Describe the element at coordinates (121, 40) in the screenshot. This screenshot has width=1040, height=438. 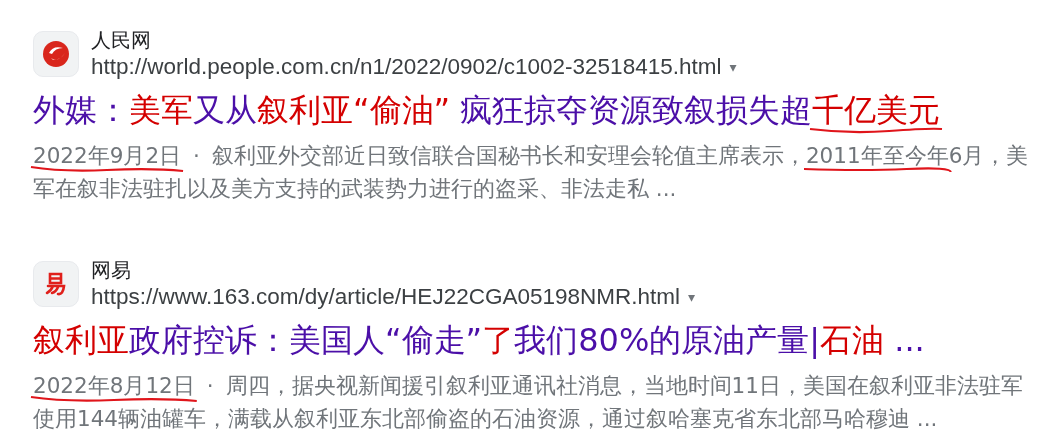
I see `site-name: 人民网` at that location.